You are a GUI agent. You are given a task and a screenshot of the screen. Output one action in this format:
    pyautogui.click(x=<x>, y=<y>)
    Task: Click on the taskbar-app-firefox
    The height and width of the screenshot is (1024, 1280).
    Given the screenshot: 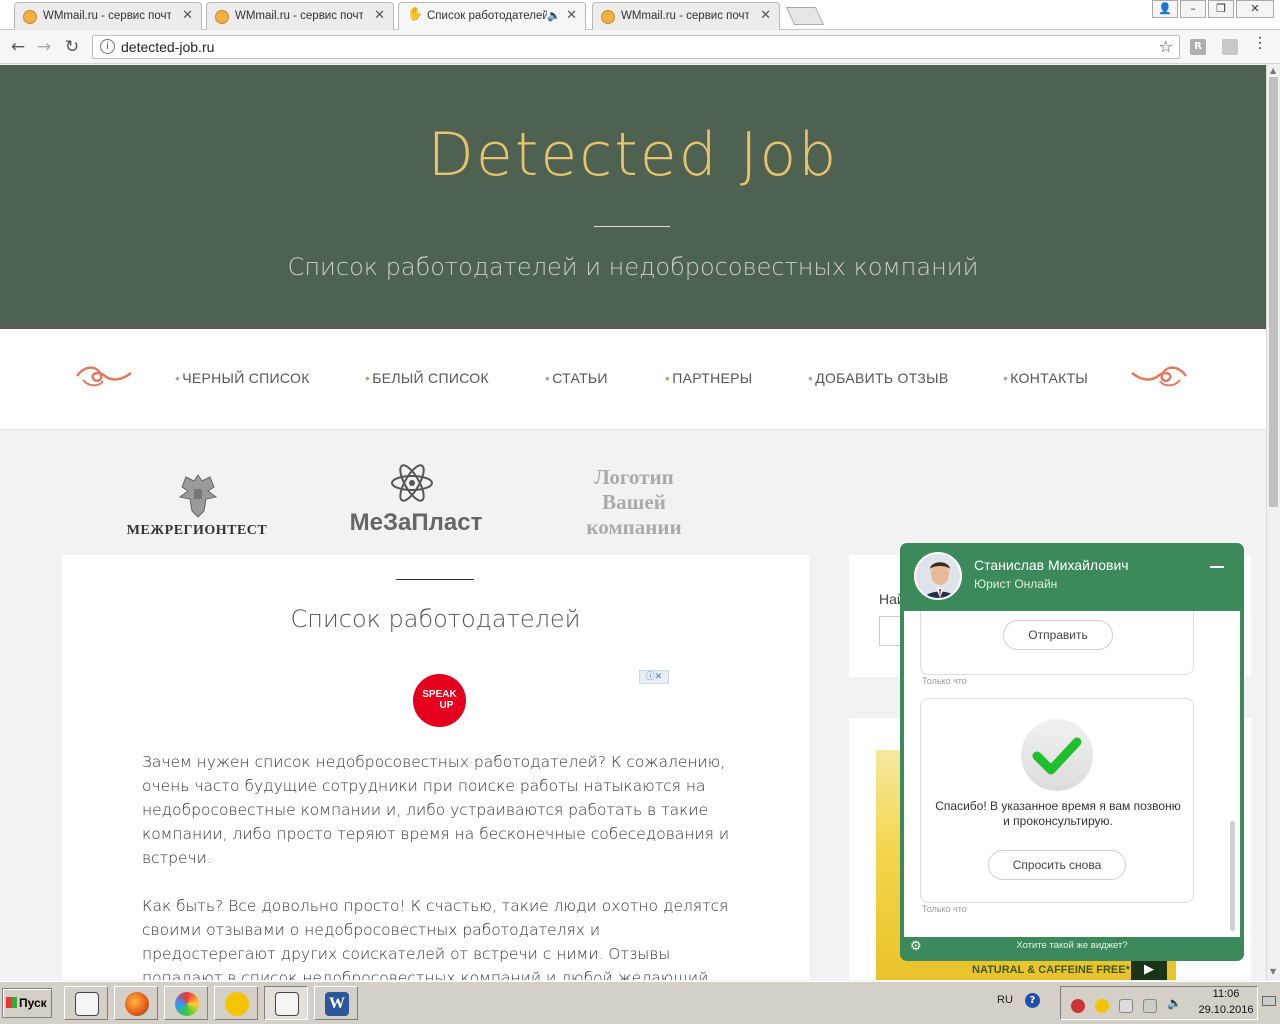 What is the action you would take?
    pyautogui.click(x=136, y=1003)
    